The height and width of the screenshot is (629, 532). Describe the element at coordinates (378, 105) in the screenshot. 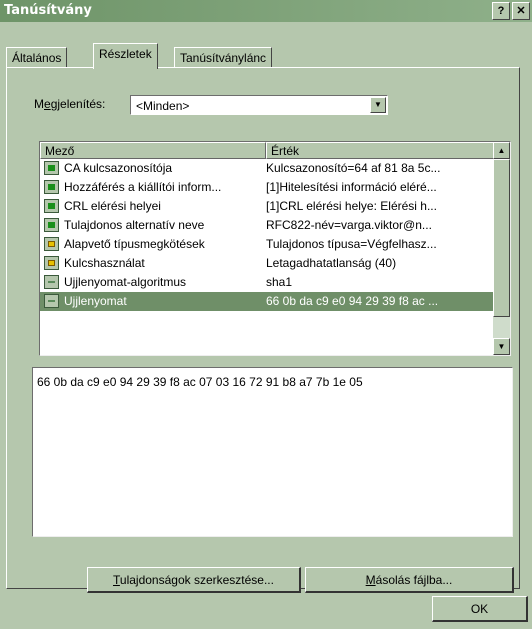

I see `chevron-down-icon: ▼` at that location.